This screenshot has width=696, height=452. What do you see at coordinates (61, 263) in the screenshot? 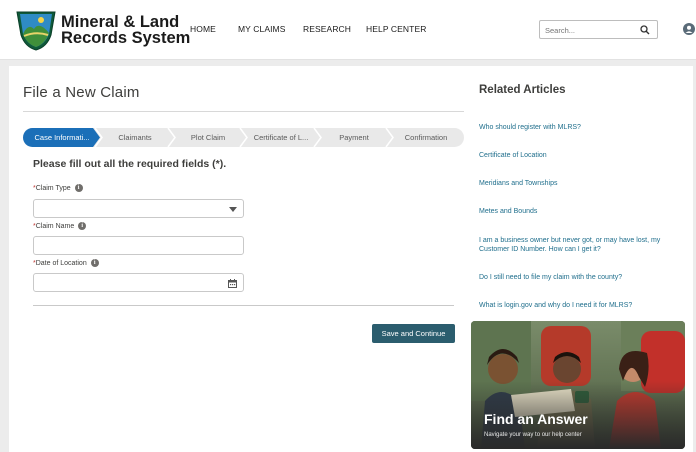
I see `date-of-location-label-text: Date of Location` at bounding box center [61, 263].